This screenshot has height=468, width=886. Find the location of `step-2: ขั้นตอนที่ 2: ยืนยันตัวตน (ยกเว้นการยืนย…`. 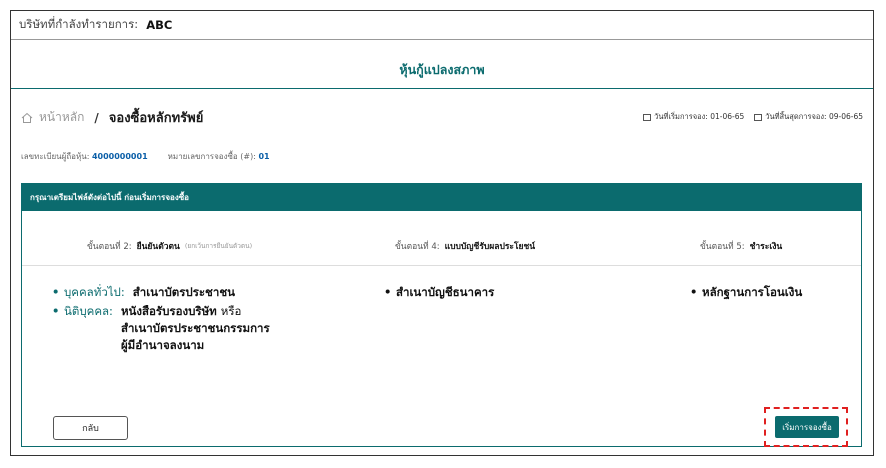

step-2: ขั้นตอนที่ 2: ยืนยันตัวตน (ยกเว้นการยืนย… is located at coordinates (169, 246).